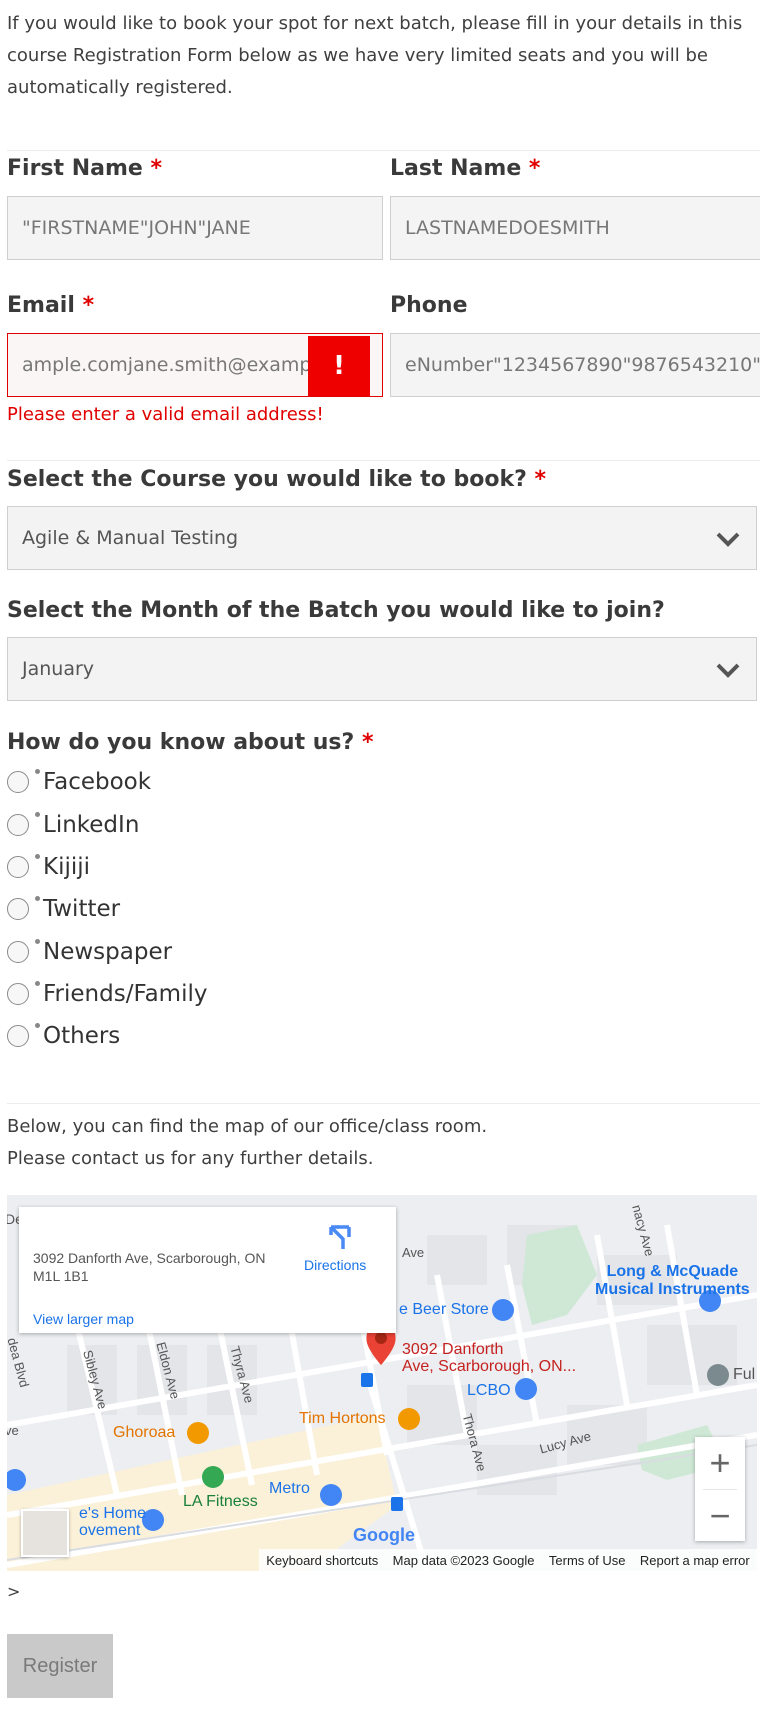 The height and width of the screenshot is (1732, 760). I want to click on radio-option-linkedin: LinkedIn, so click(73, 825).